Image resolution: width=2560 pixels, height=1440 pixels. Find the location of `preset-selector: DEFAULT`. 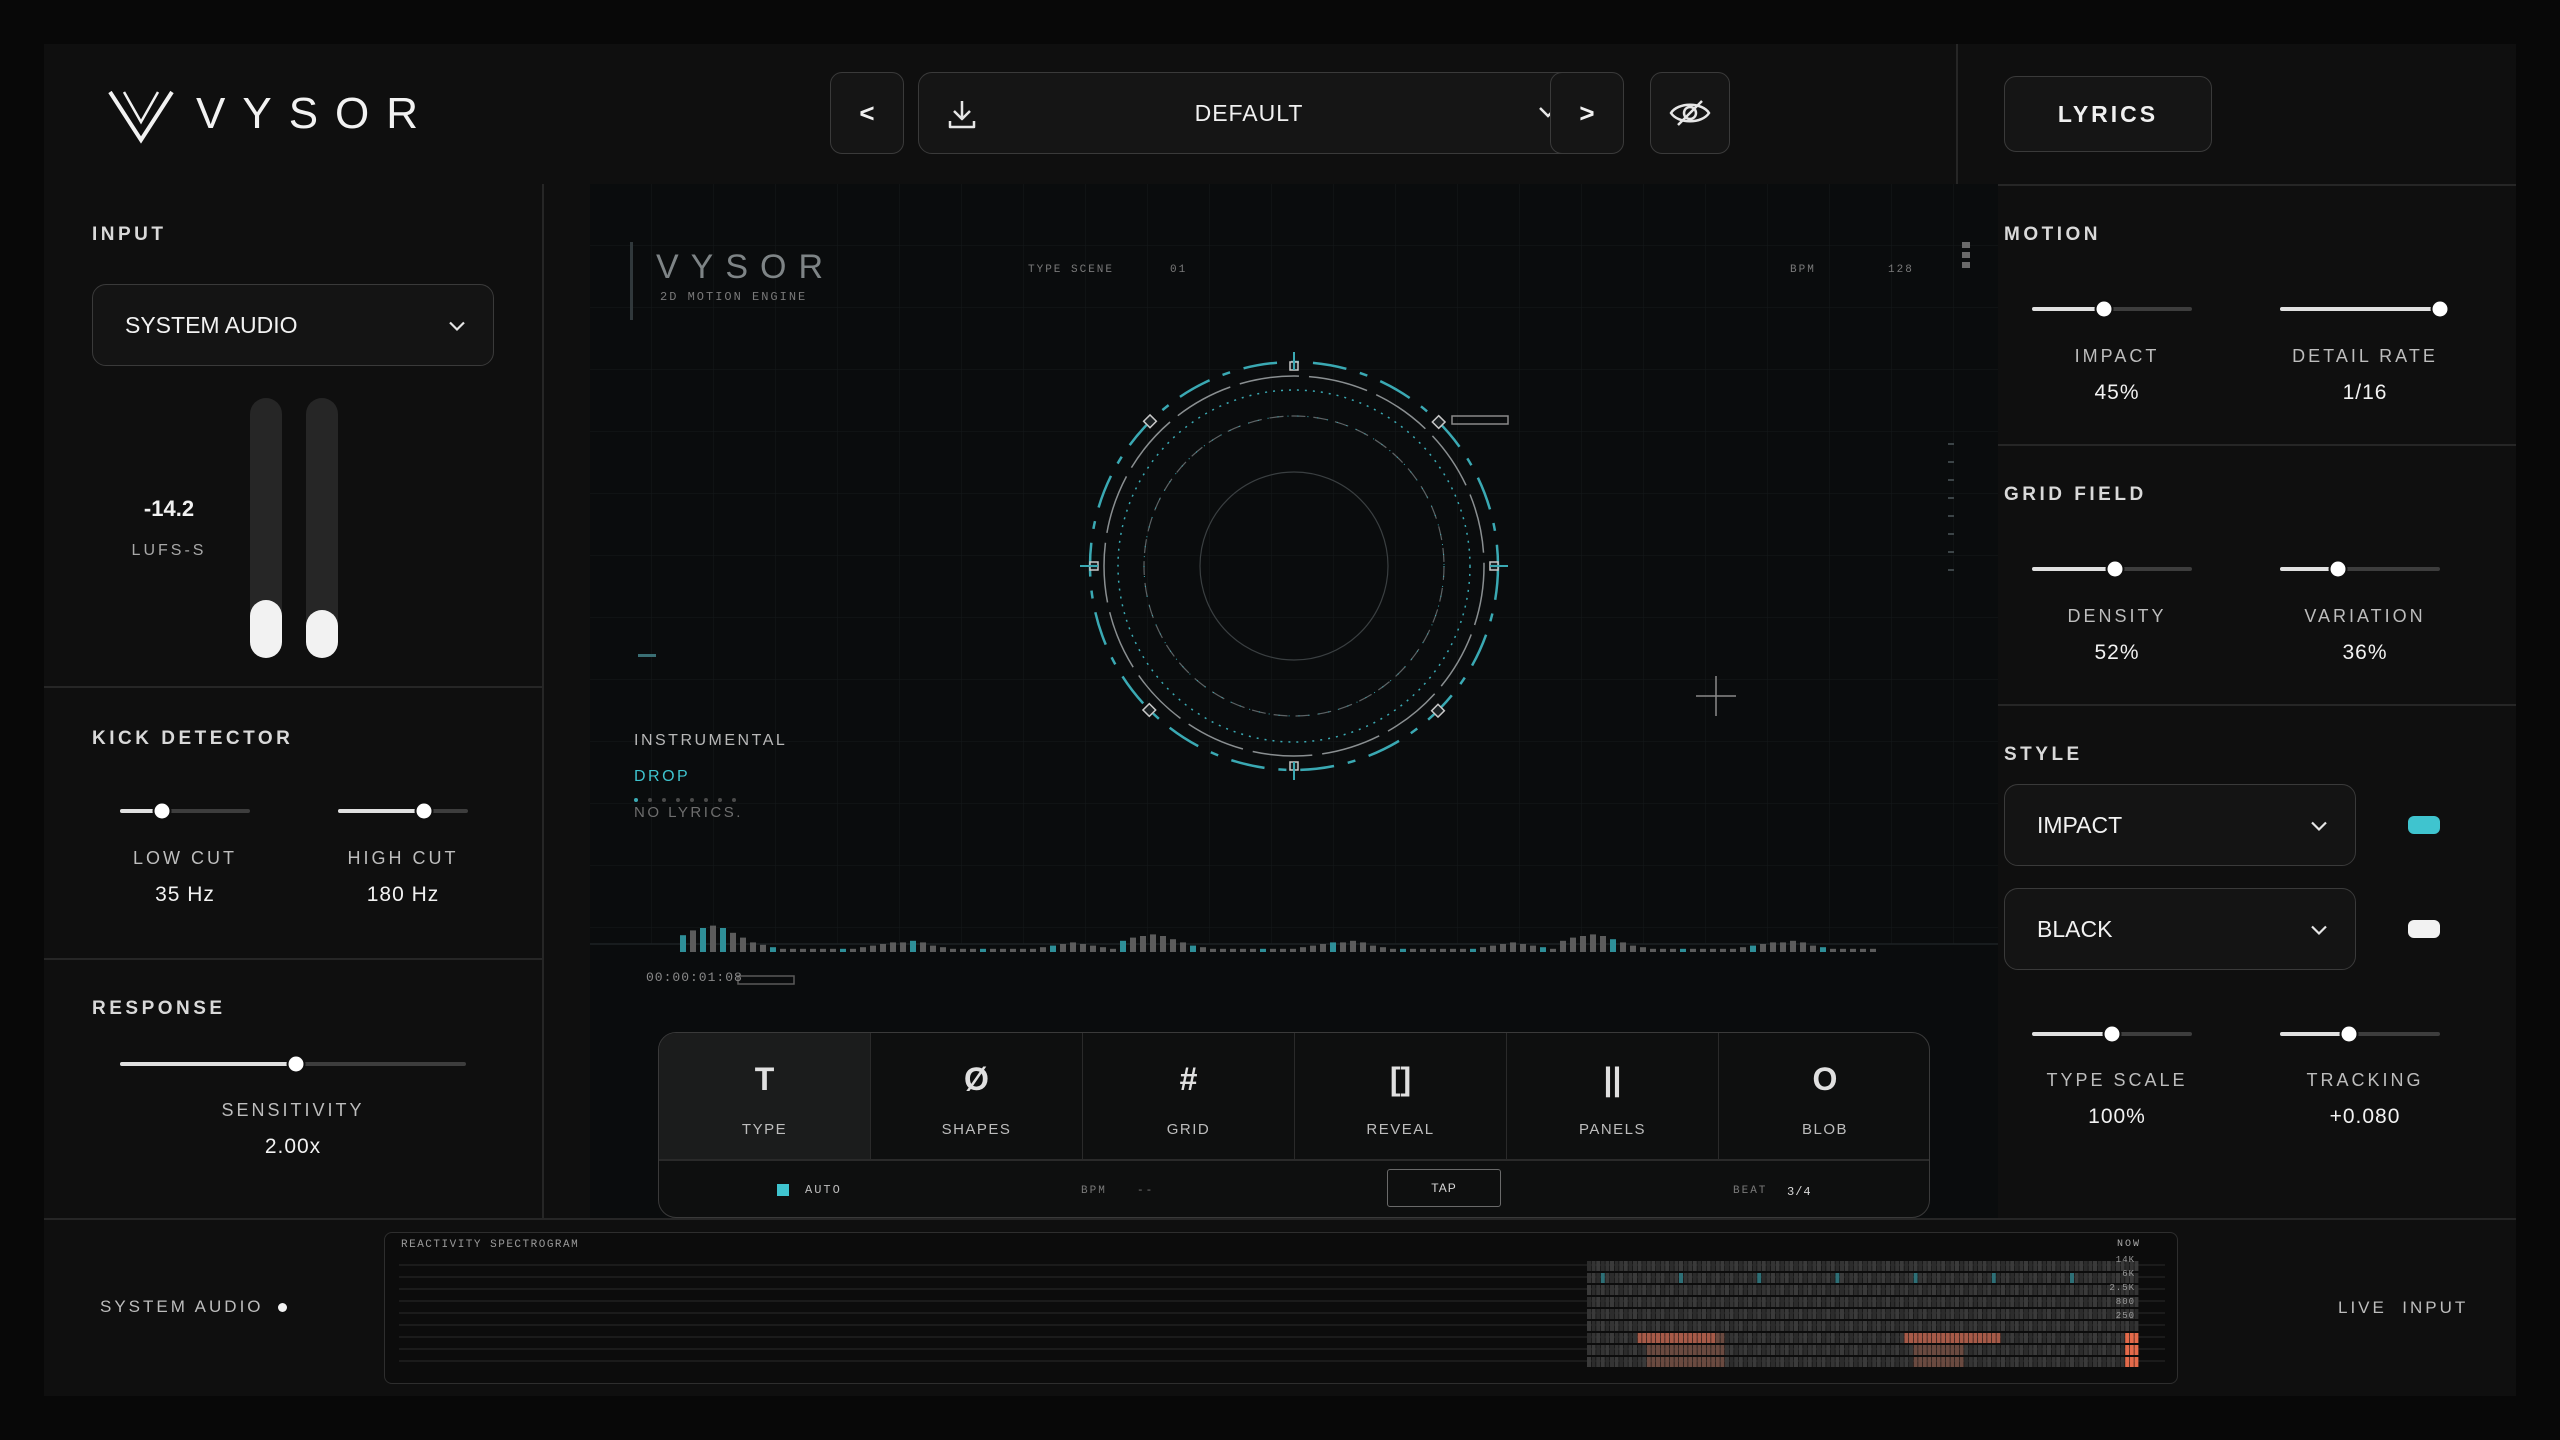

preset-selector: DEFAULT is located at coordinates (1249, 113).